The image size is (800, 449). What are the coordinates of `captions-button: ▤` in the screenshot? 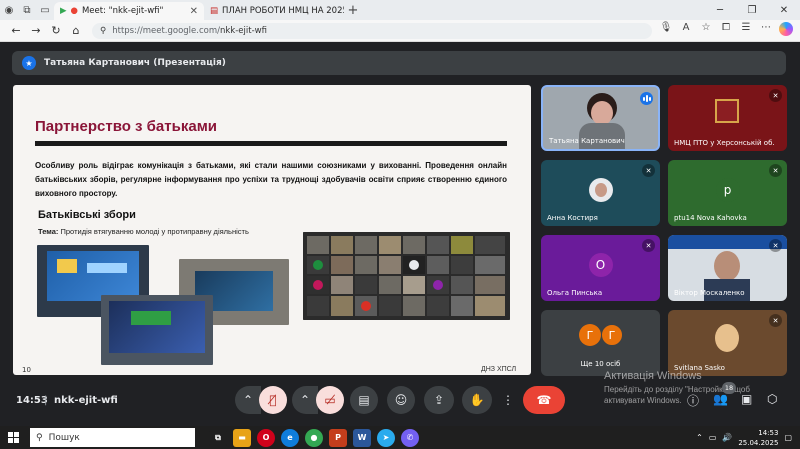 It's located at (364, 400).